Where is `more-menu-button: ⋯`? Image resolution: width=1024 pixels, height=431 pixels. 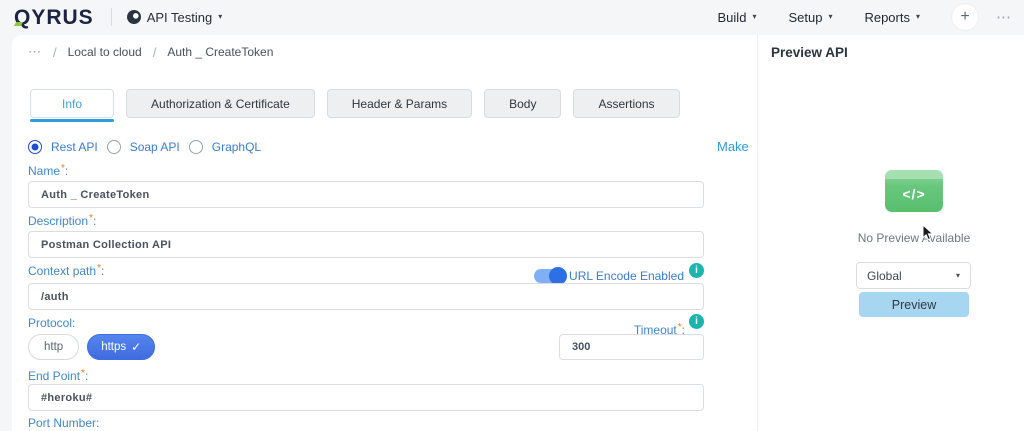 more-menu-button: ⋯ is located at coordinates (1004, 17).